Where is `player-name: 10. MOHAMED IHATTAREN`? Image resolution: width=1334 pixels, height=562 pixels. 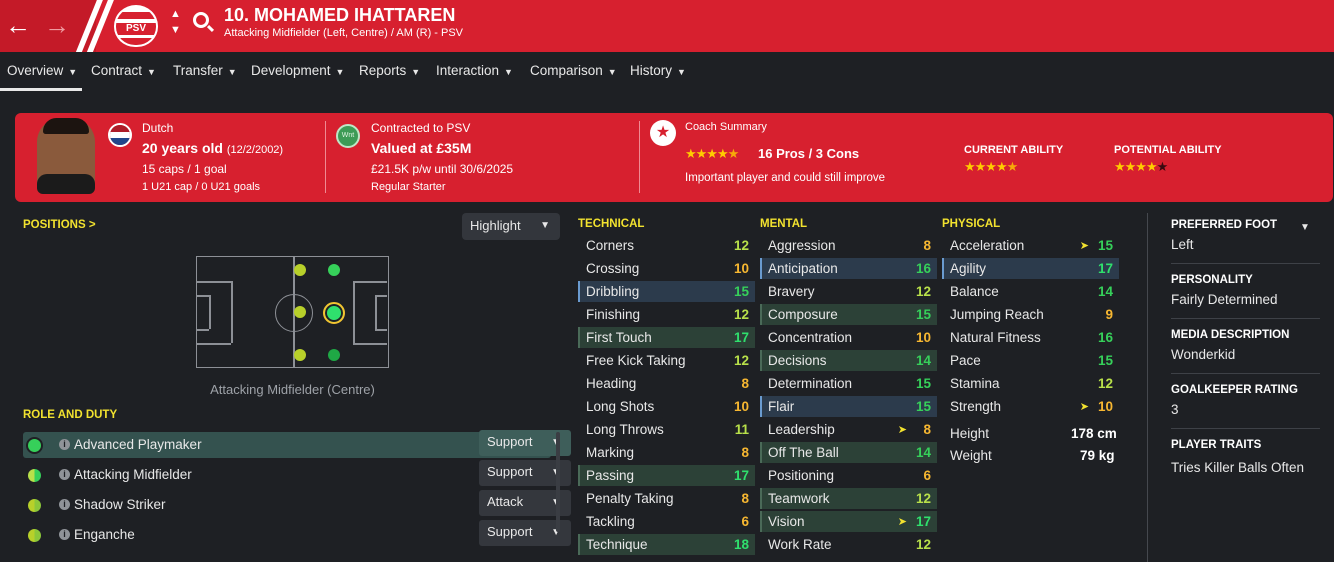 player-name: 10. MOHAMED IHATTAREN is located at coordinates (340, 15).